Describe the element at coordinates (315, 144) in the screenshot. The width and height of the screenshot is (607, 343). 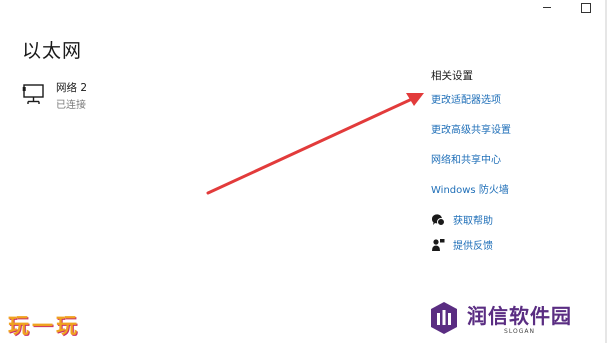
I see `annotation-arrow` at that location.